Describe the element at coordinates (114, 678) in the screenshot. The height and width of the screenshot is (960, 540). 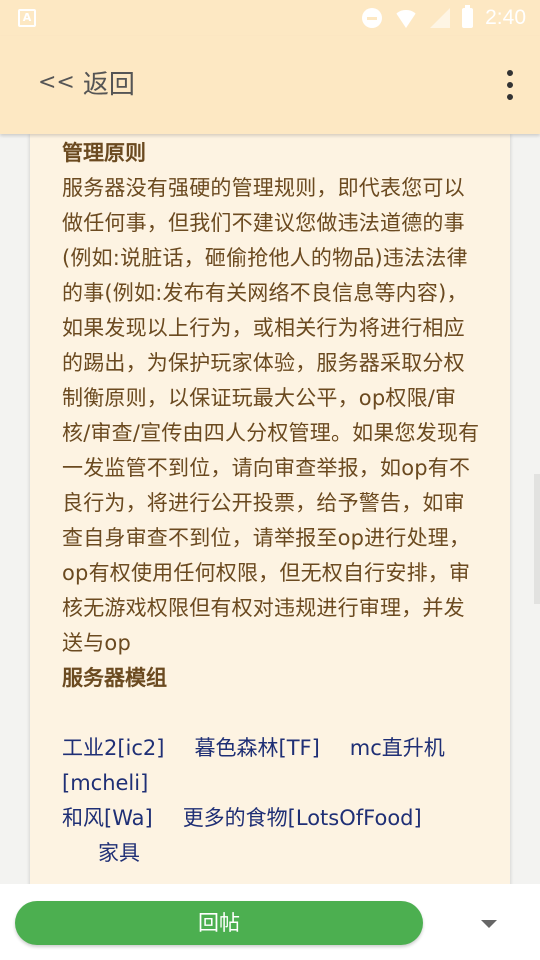
I see `section-title-mods: 服务器模组` at that location.